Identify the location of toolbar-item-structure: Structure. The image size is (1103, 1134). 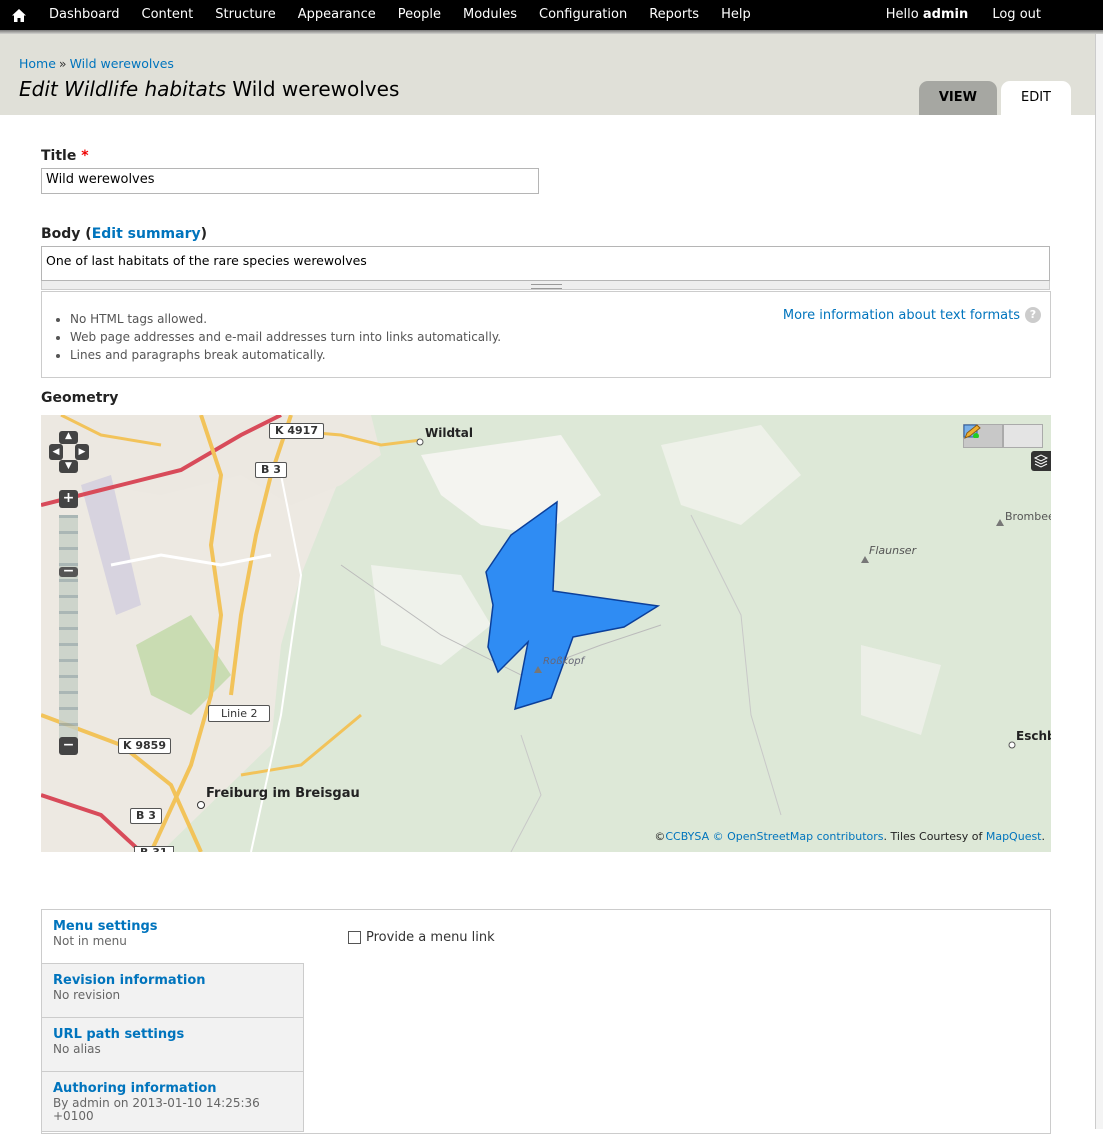
(245, 15).